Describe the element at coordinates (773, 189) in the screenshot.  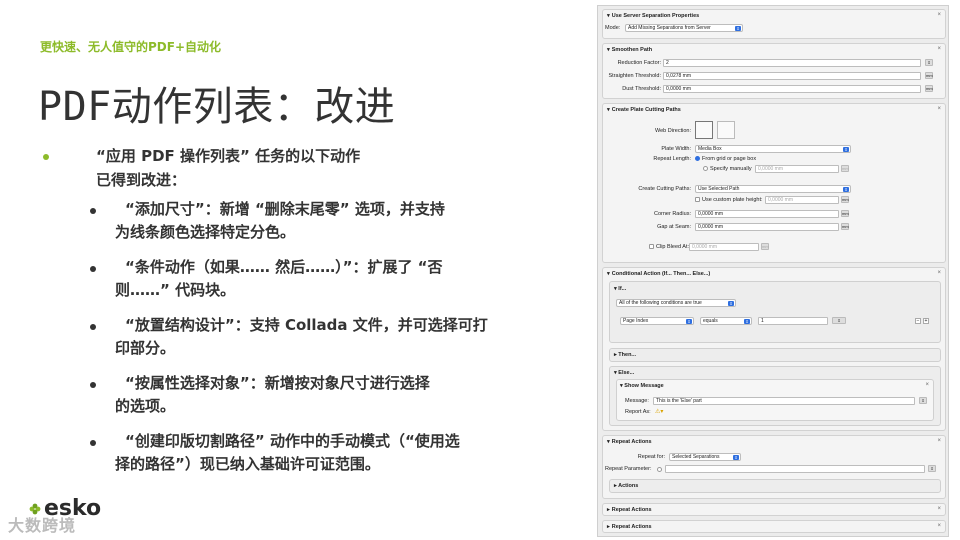
I see `create-cutting-paths-select: Use Selected Path ⇕` at that location.